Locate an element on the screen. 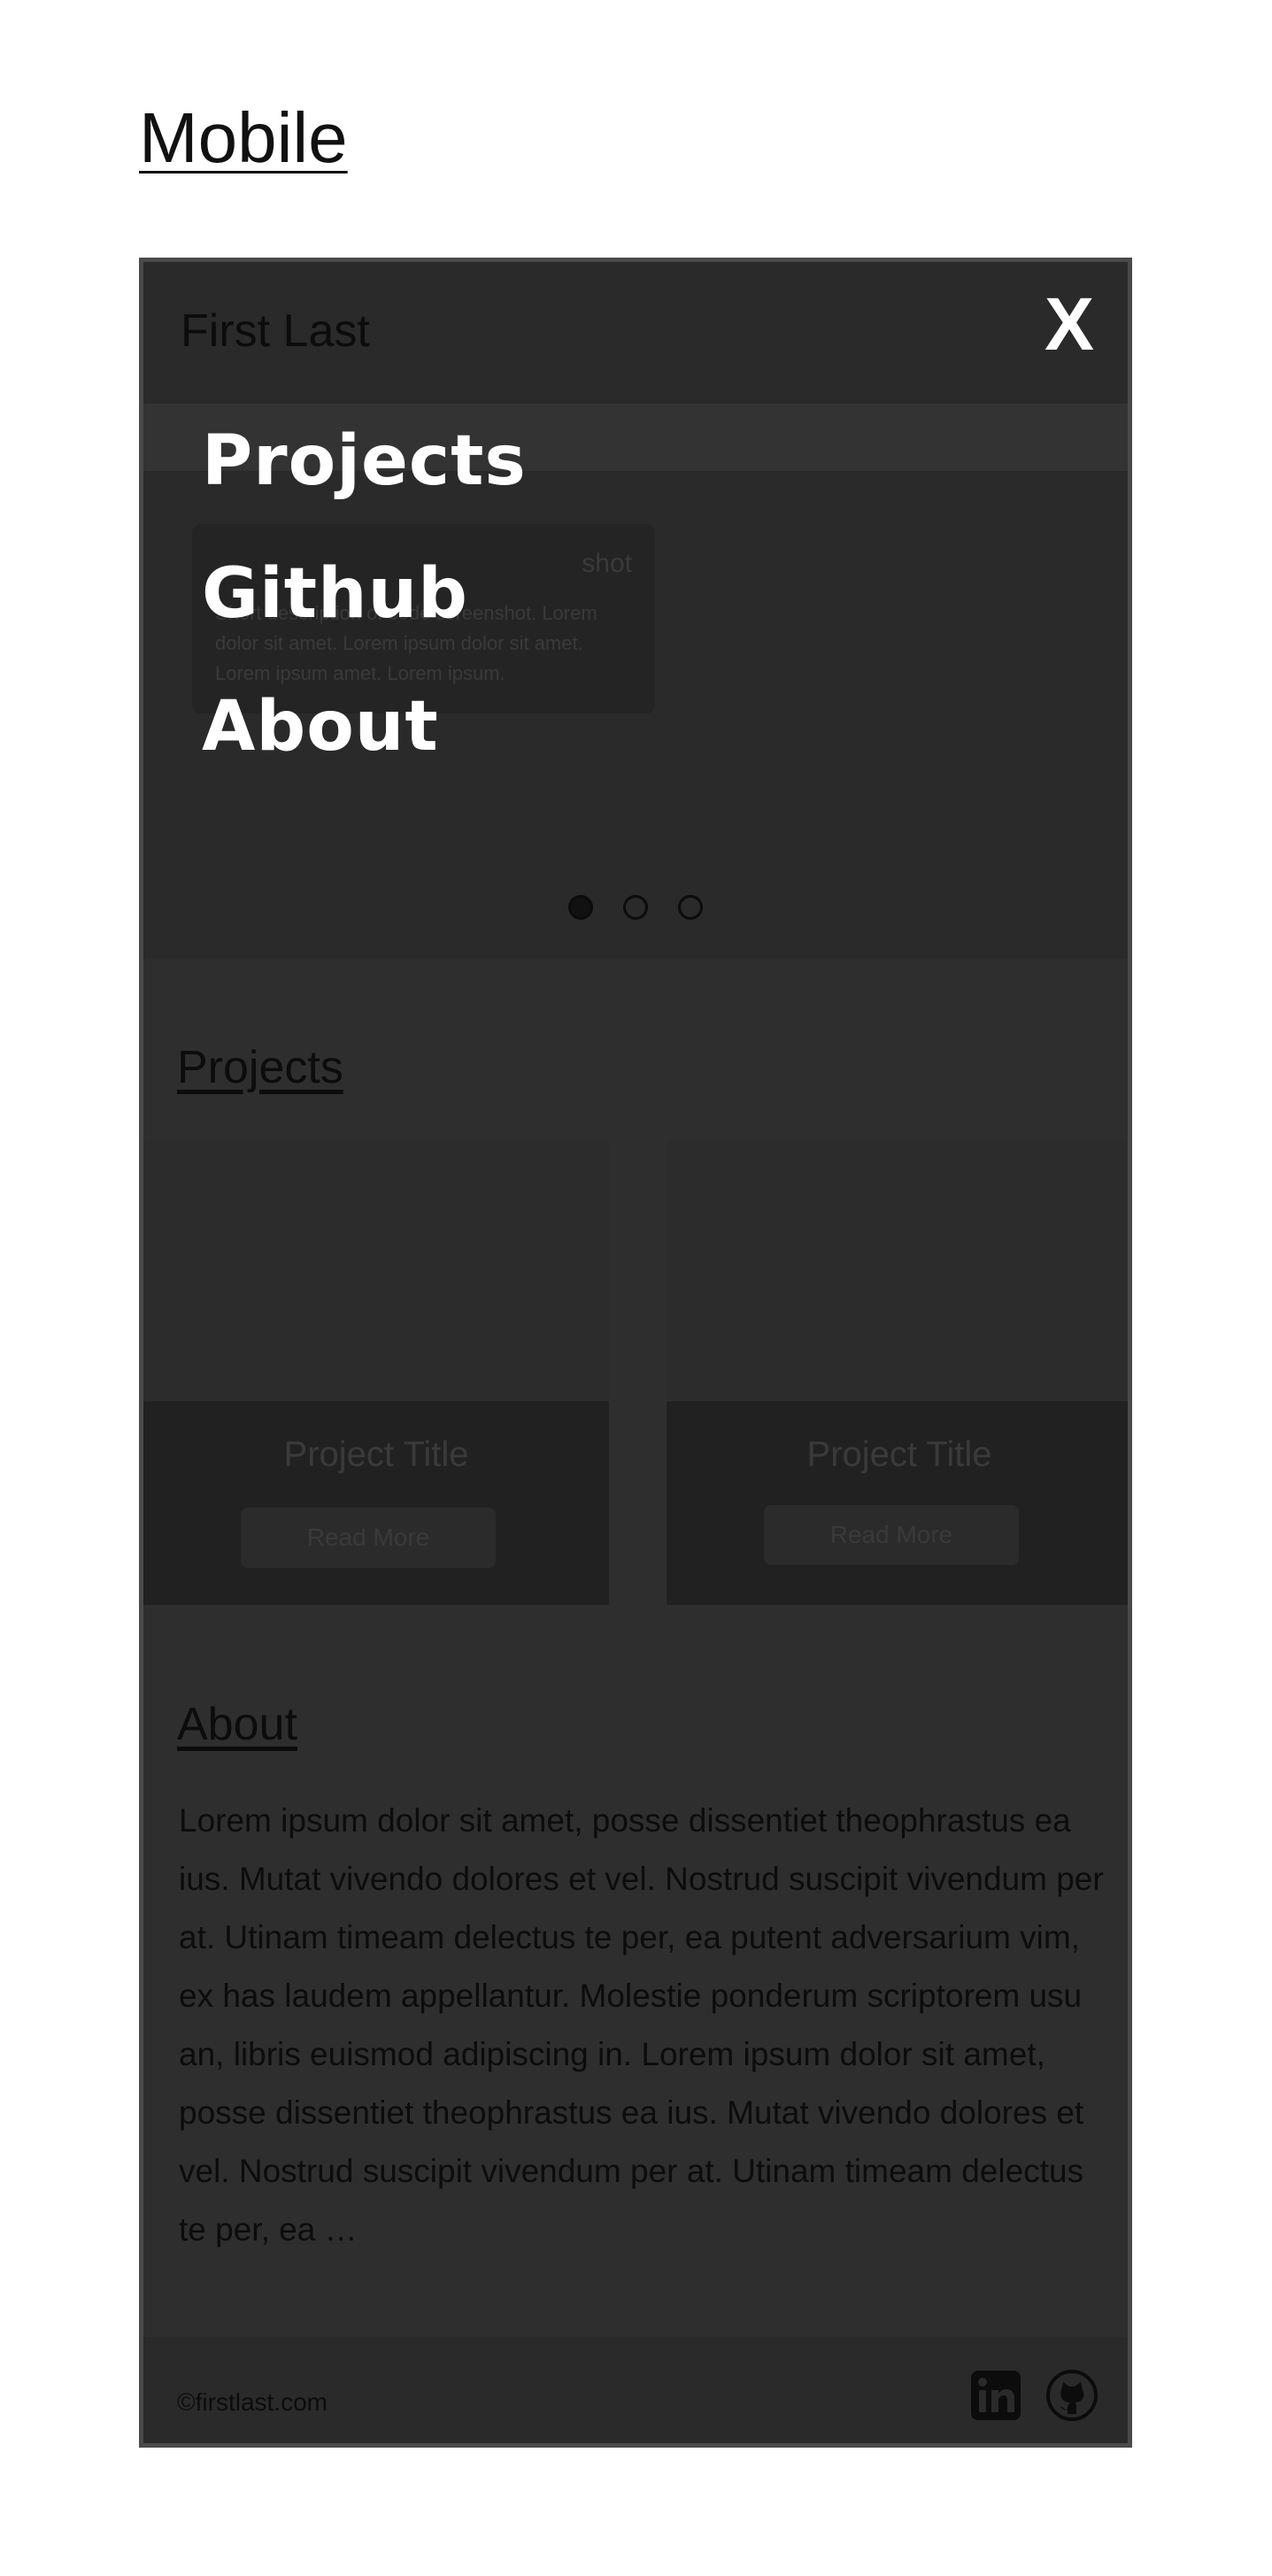 This screenshot has height=2576, width=1272. brand-name: First Last is located at coordinates (276, 331).